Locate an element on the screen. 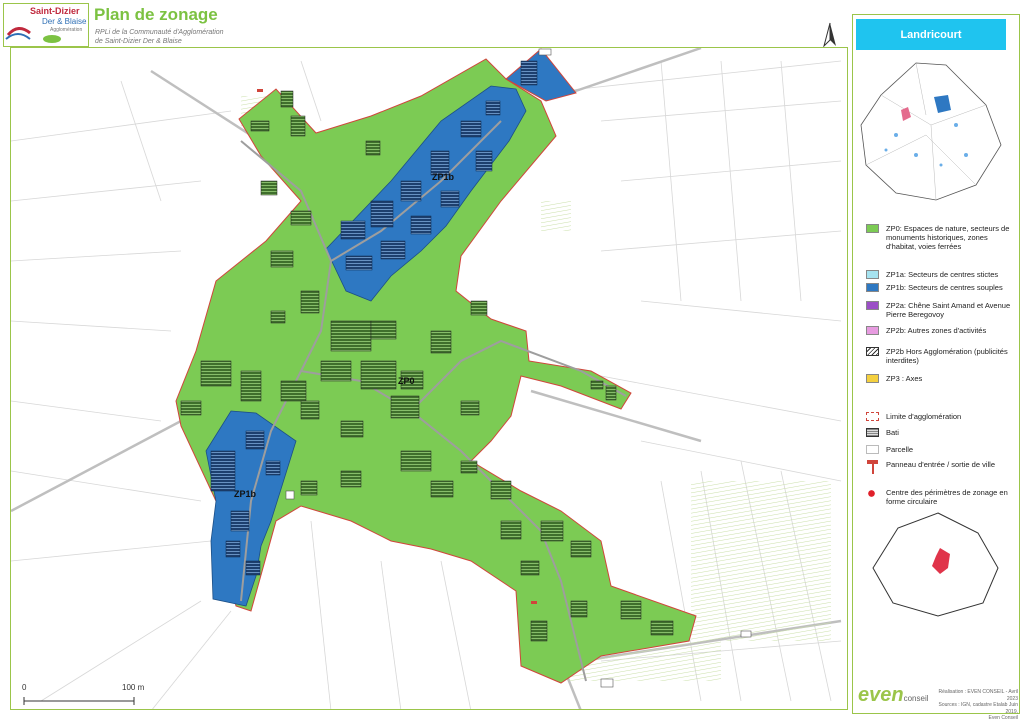  scale-end: 100 m is located at coordinates (133, 687).